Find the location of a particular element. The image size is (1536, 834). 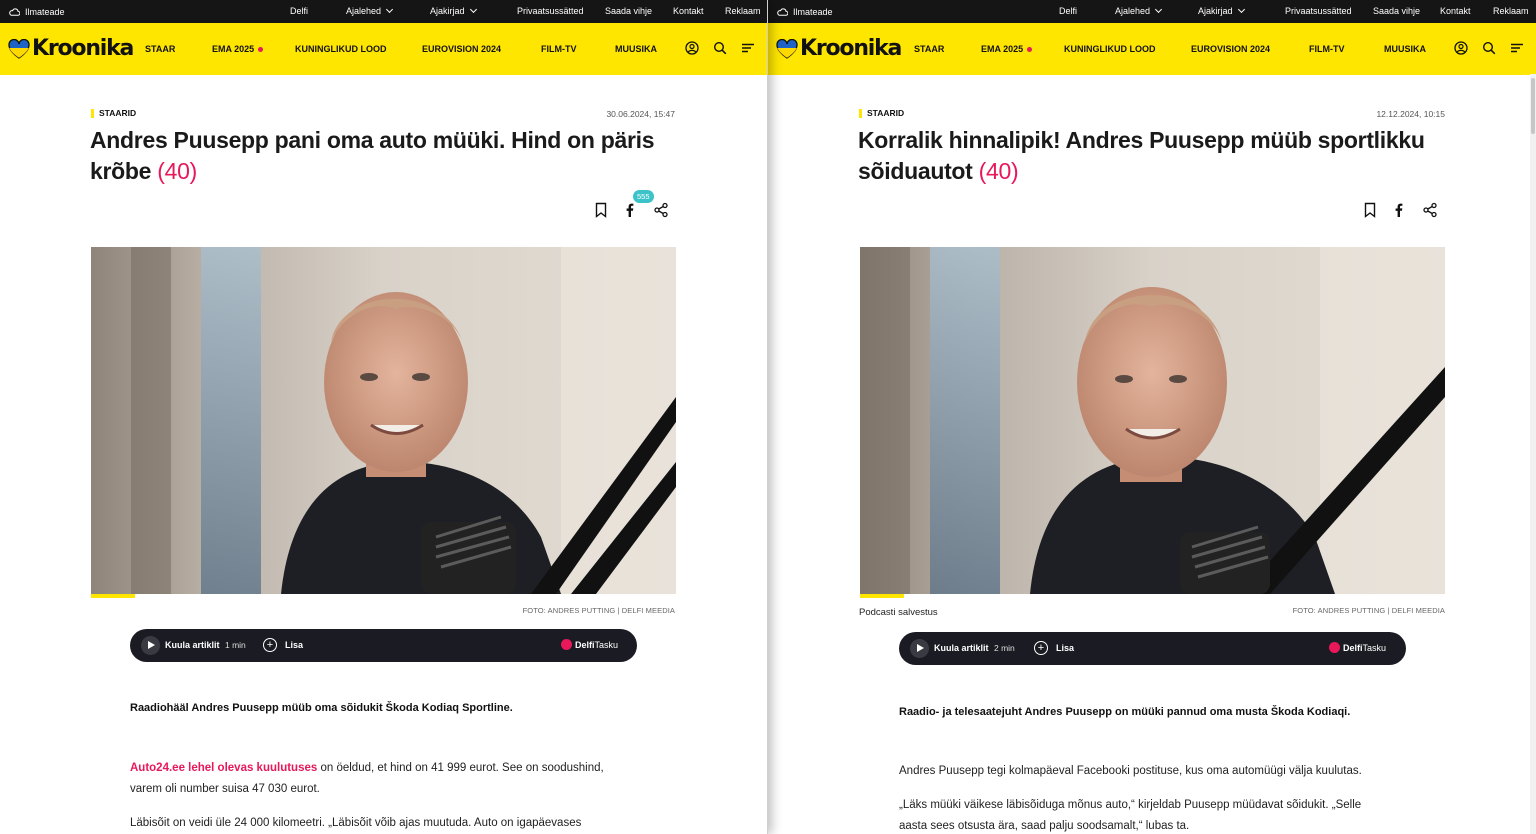

heart-logo-icon is located at coordinates (19, 48).